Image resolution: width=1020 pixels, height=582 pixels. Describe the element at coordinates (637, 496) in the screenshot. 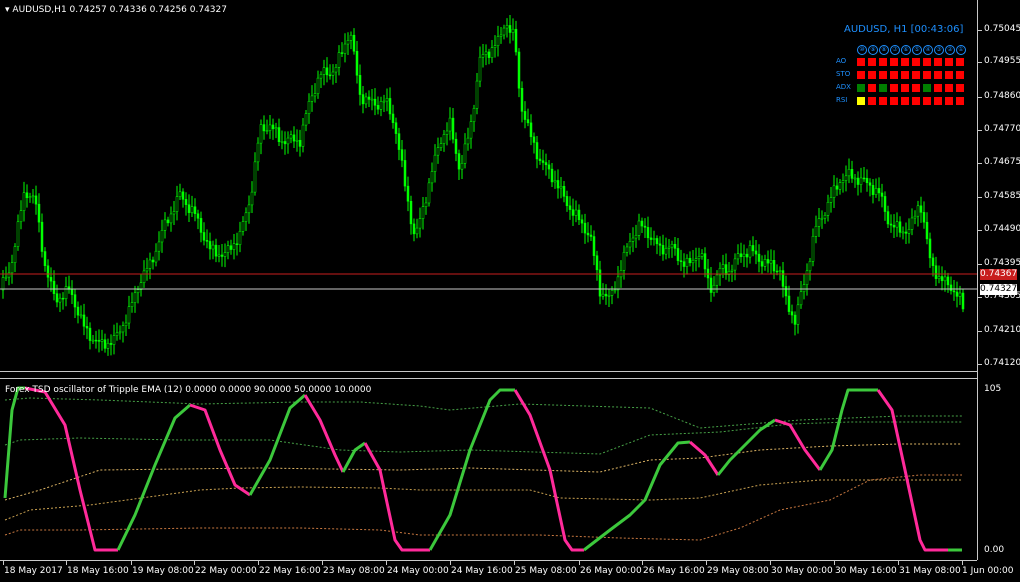

I see `oscillator-up-segment` at that location.